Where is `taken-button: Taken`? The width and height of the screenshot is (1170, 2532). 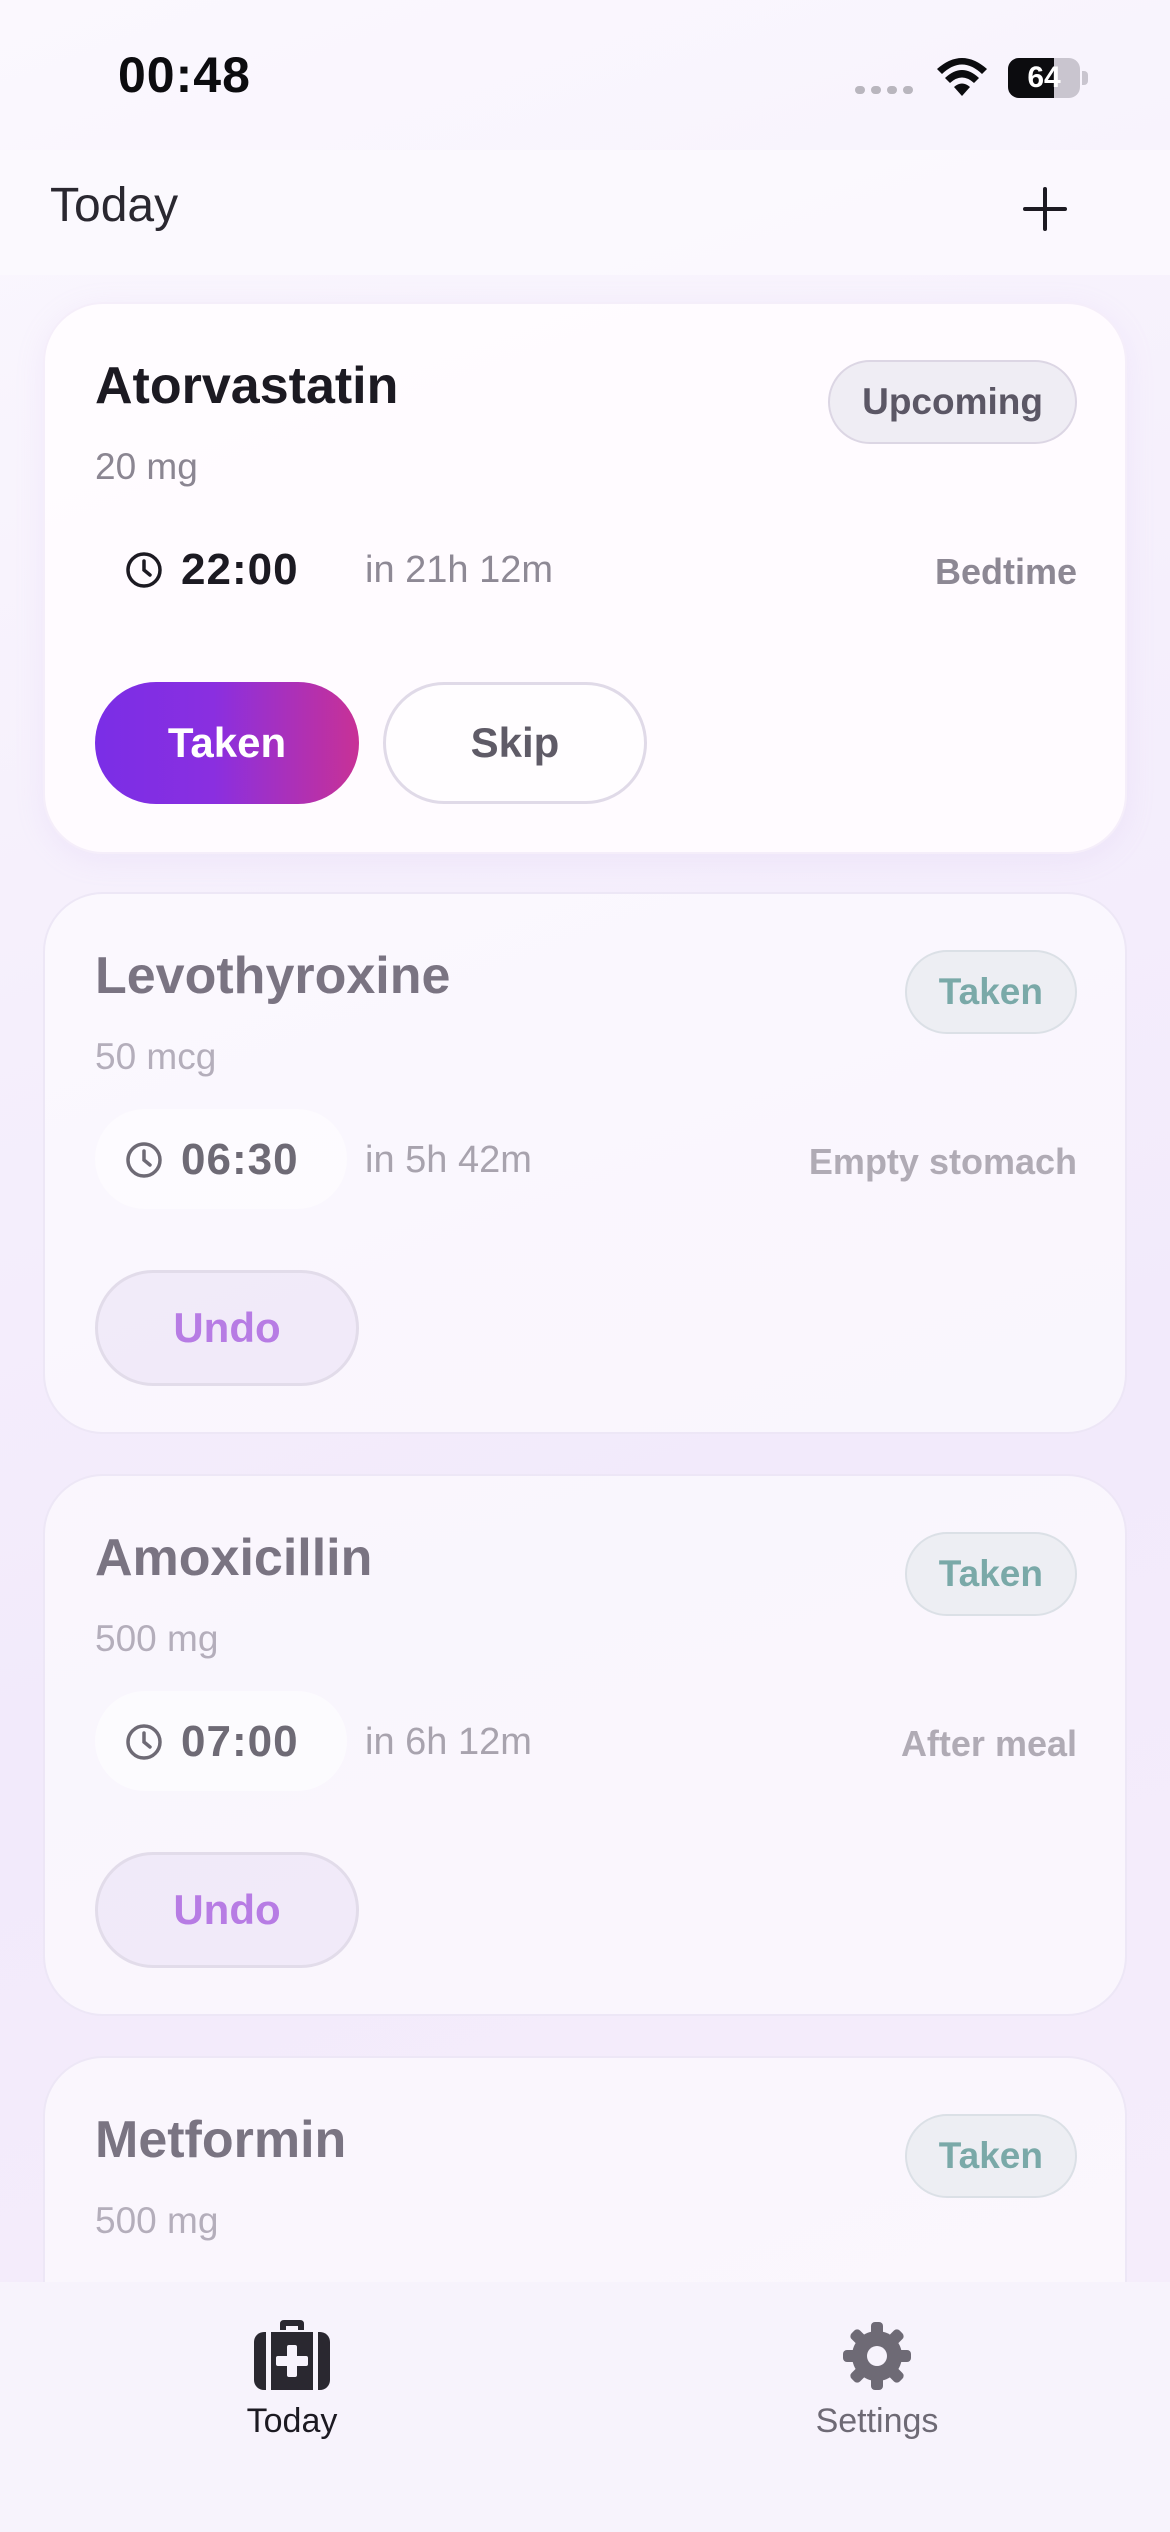 taken-button: Taken is located at coordinates (227, 743).